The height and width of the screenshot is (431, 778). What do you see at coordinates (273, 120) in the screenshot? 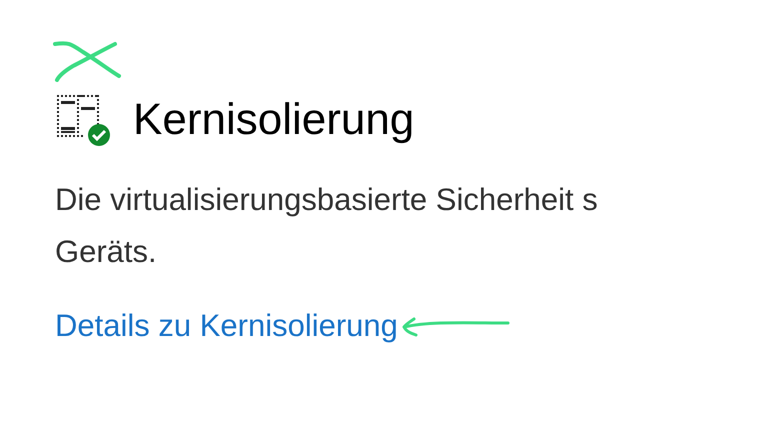
I see `section-title: Kernisolierung` at bounding box center [273, 120].